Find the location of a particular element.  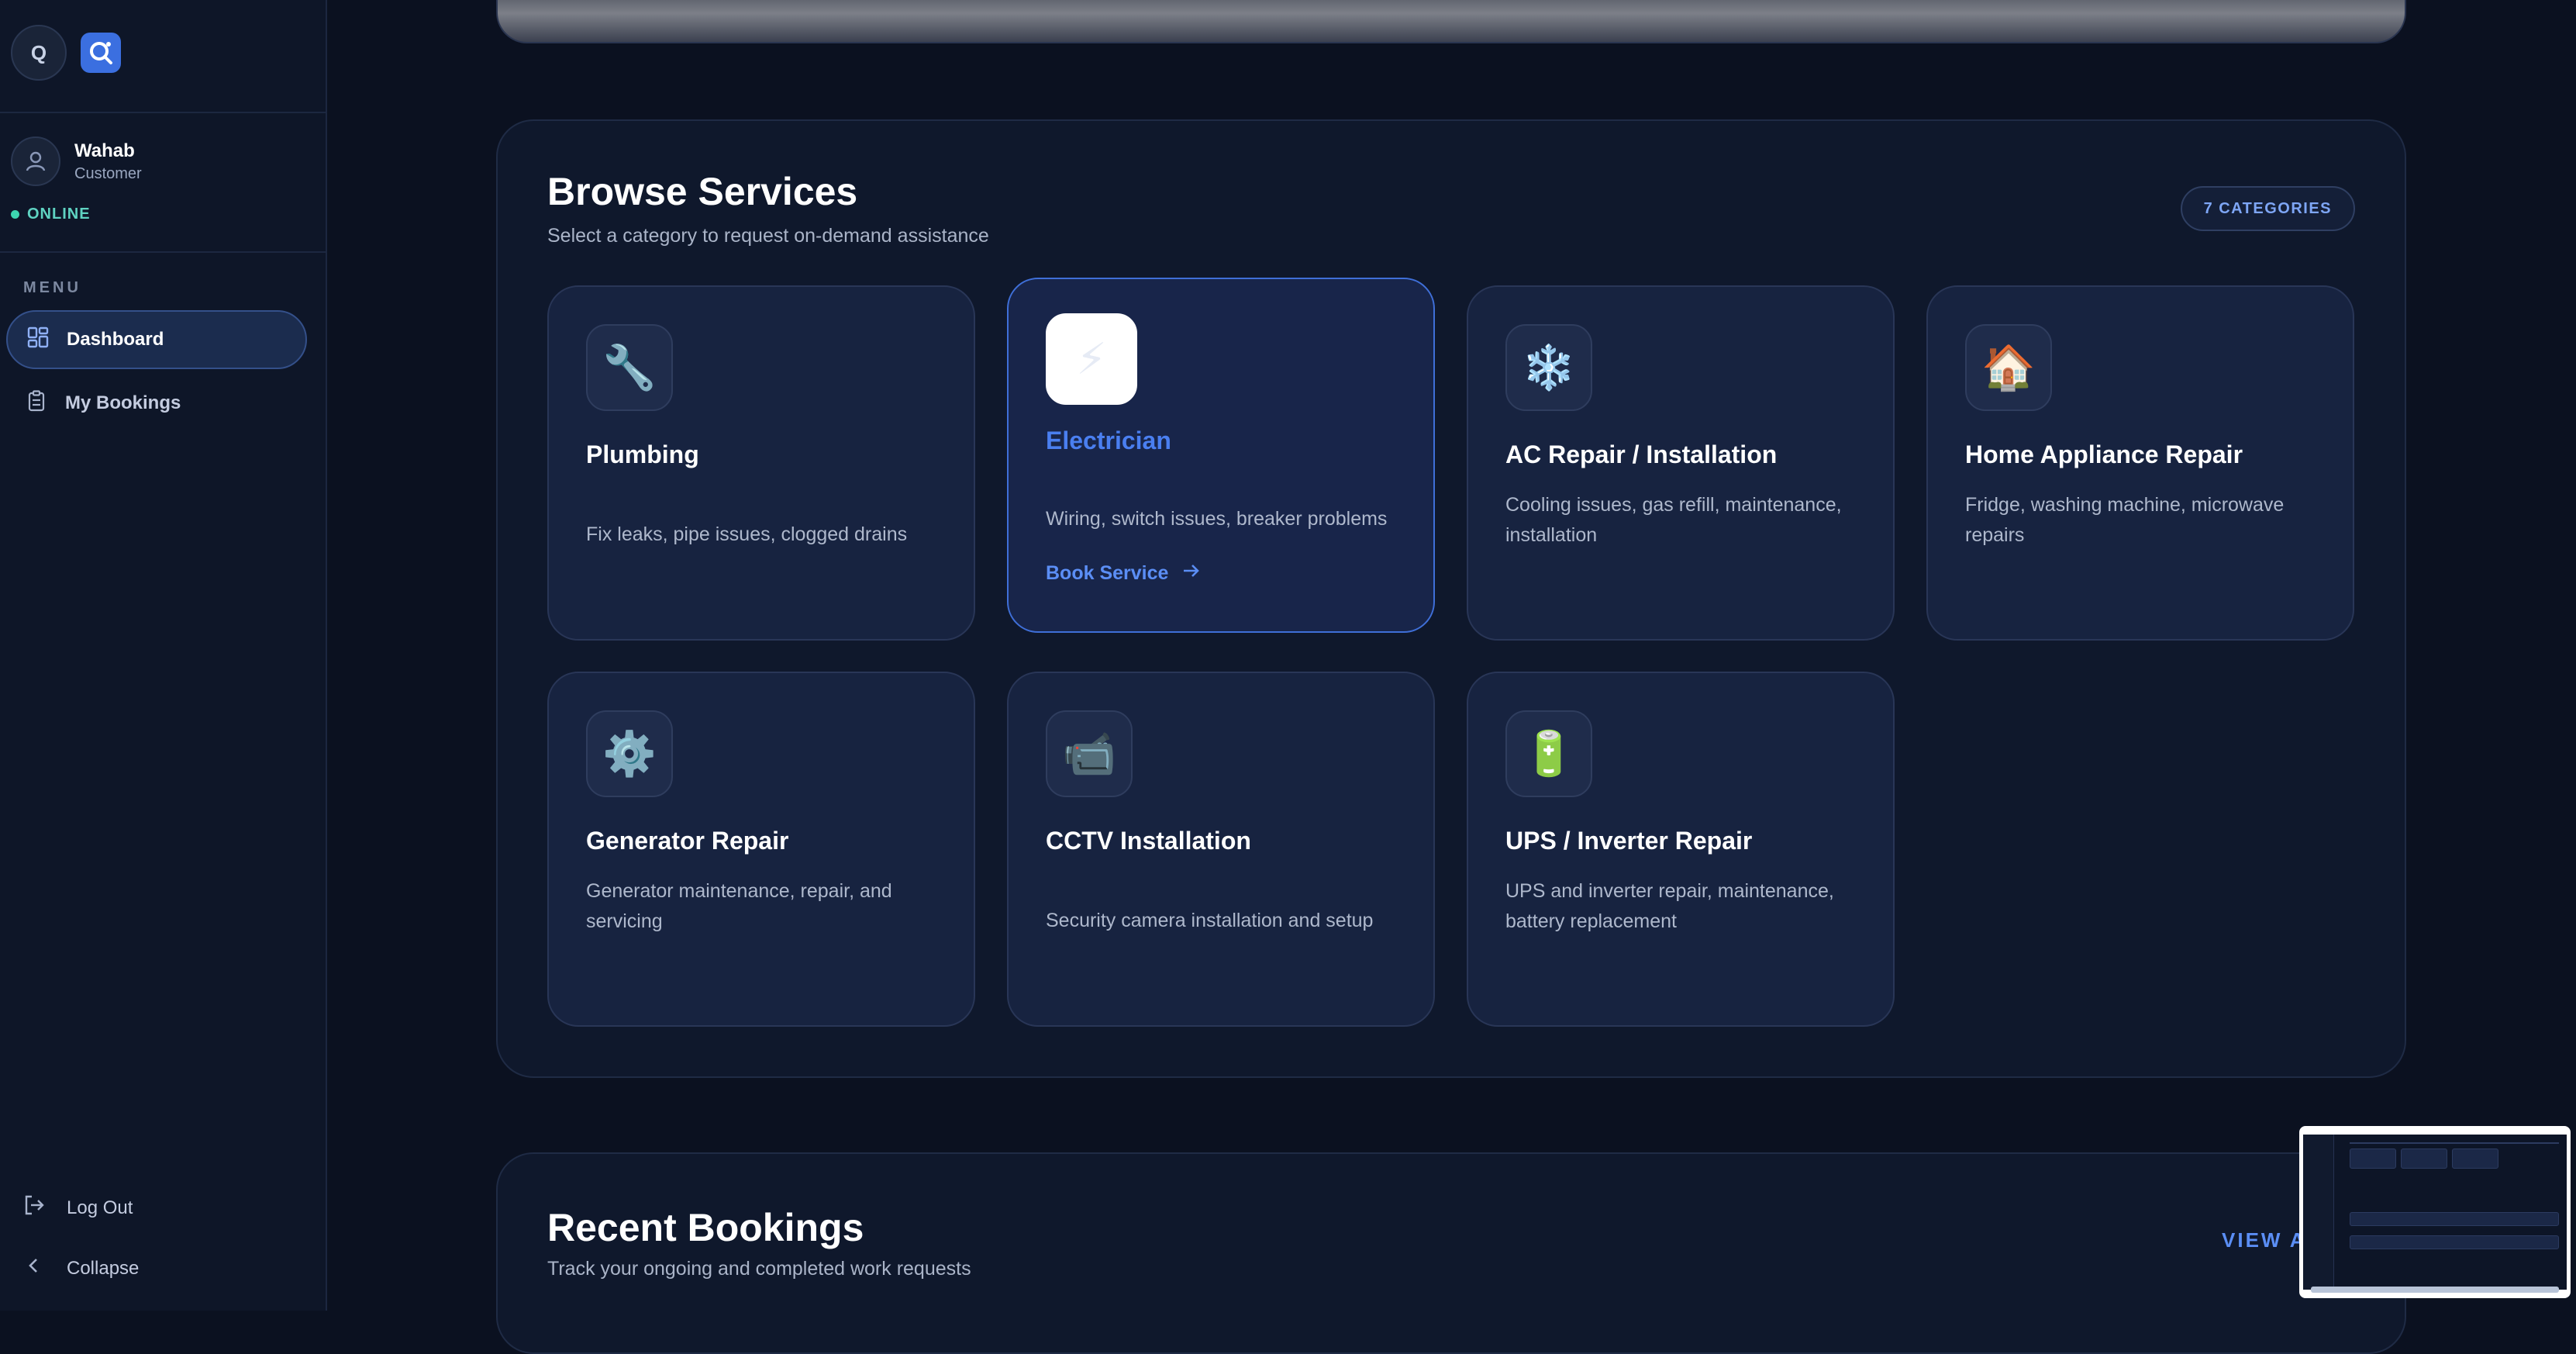

chevron-left-icon is located at coordinates (34, 1268).